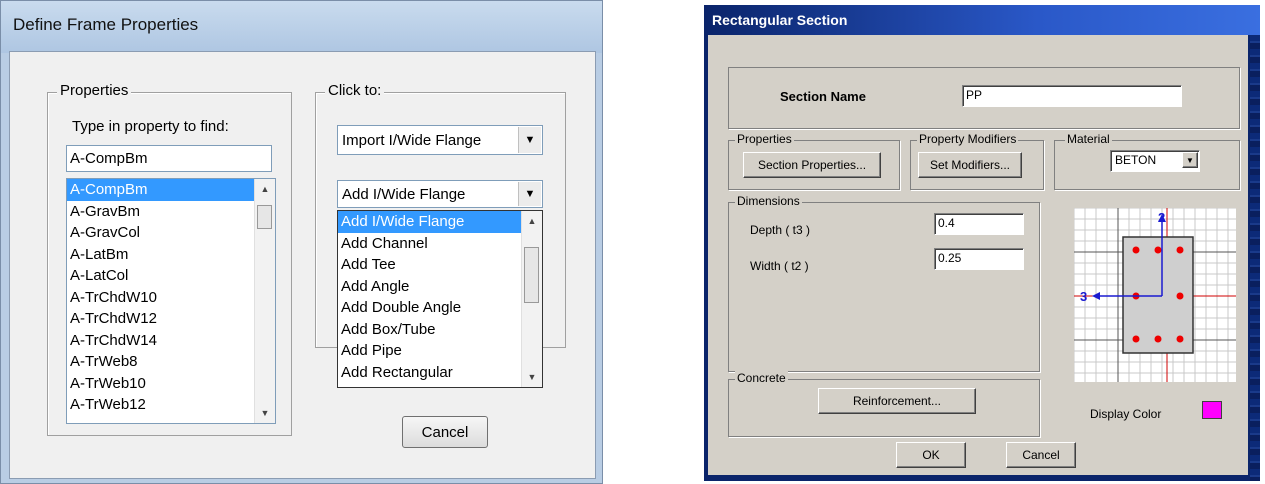  Describe the element at coordinates (430, 222) in the screenshot. I see `list-item: Add I/Wide Flange` at that location.